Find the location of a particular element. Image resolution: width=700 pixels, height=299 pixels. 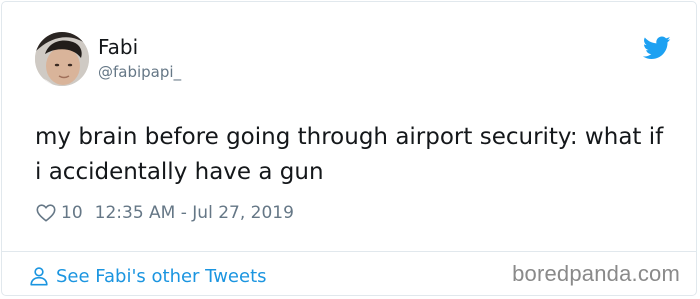

watermark-logo: boredpanda.com is located at coordinates (596, 273).